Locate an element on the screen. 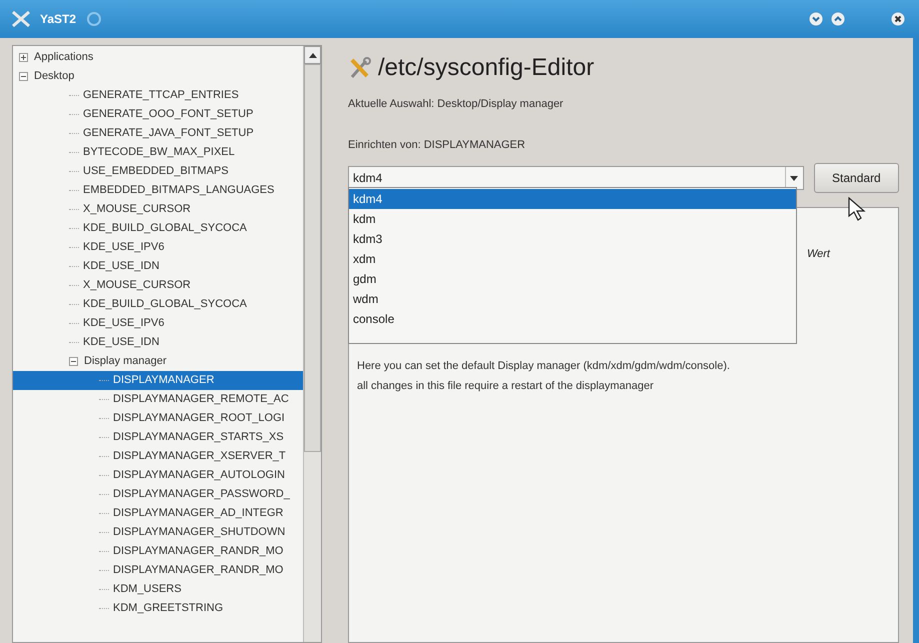 This screenshot has height=643, width=919. close-icon is located at coordinates (898, 19).